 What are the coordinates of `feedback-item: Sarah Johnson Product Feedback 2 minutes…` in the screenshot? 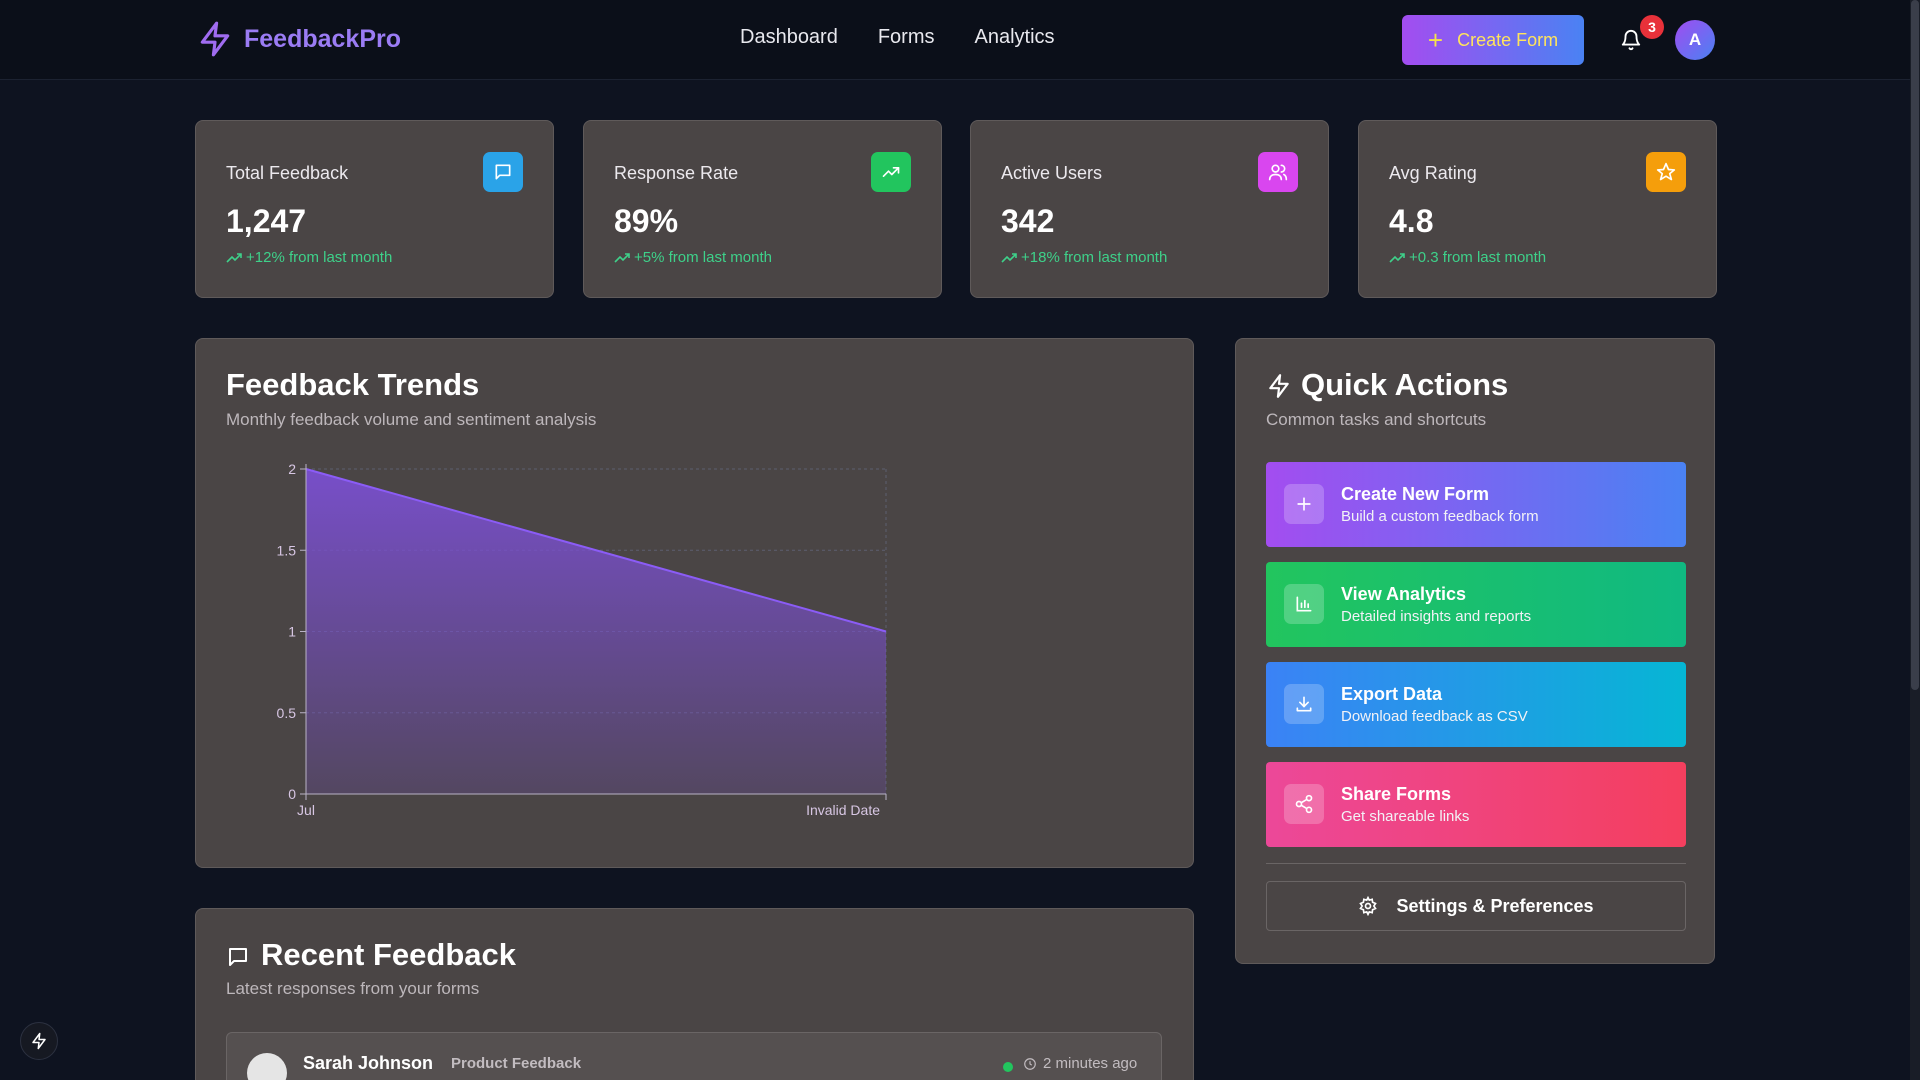 It's located at (694, 1056).